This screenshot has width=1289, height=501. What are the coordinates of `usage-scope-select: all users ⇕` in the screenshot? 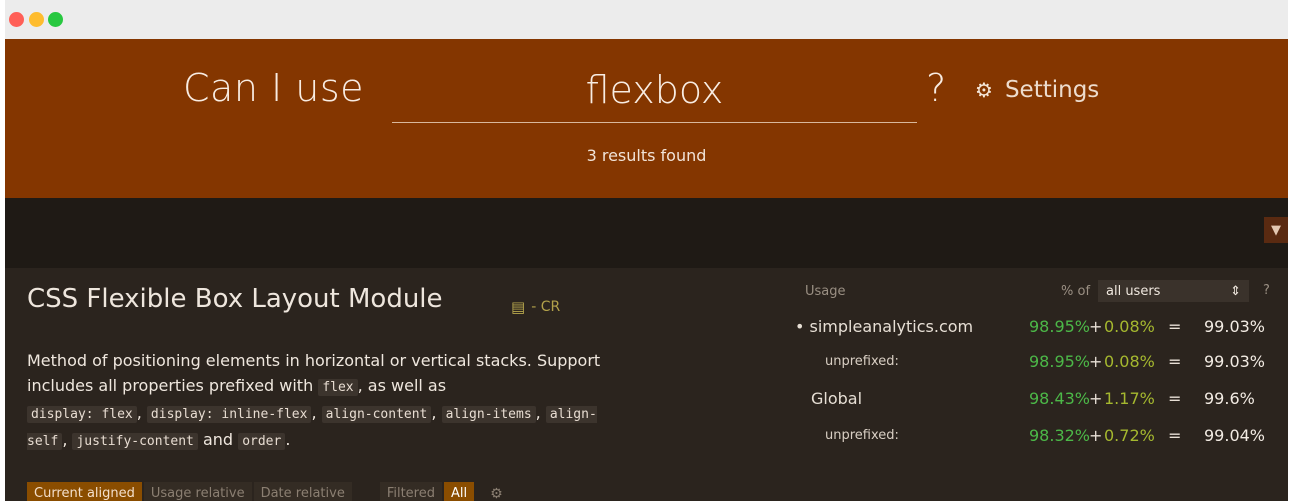 It's located at (1173, 291).